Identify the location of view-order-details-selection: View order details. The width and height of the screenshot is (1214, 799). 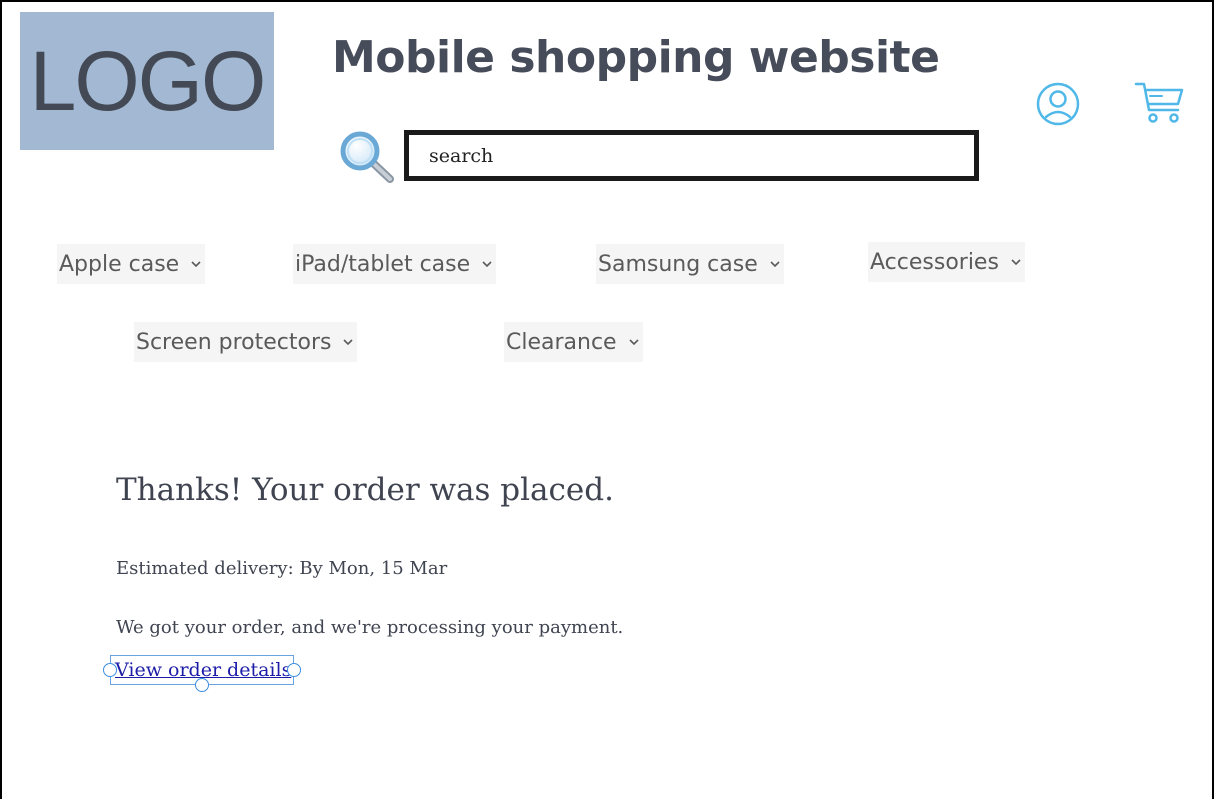
(202, 673).